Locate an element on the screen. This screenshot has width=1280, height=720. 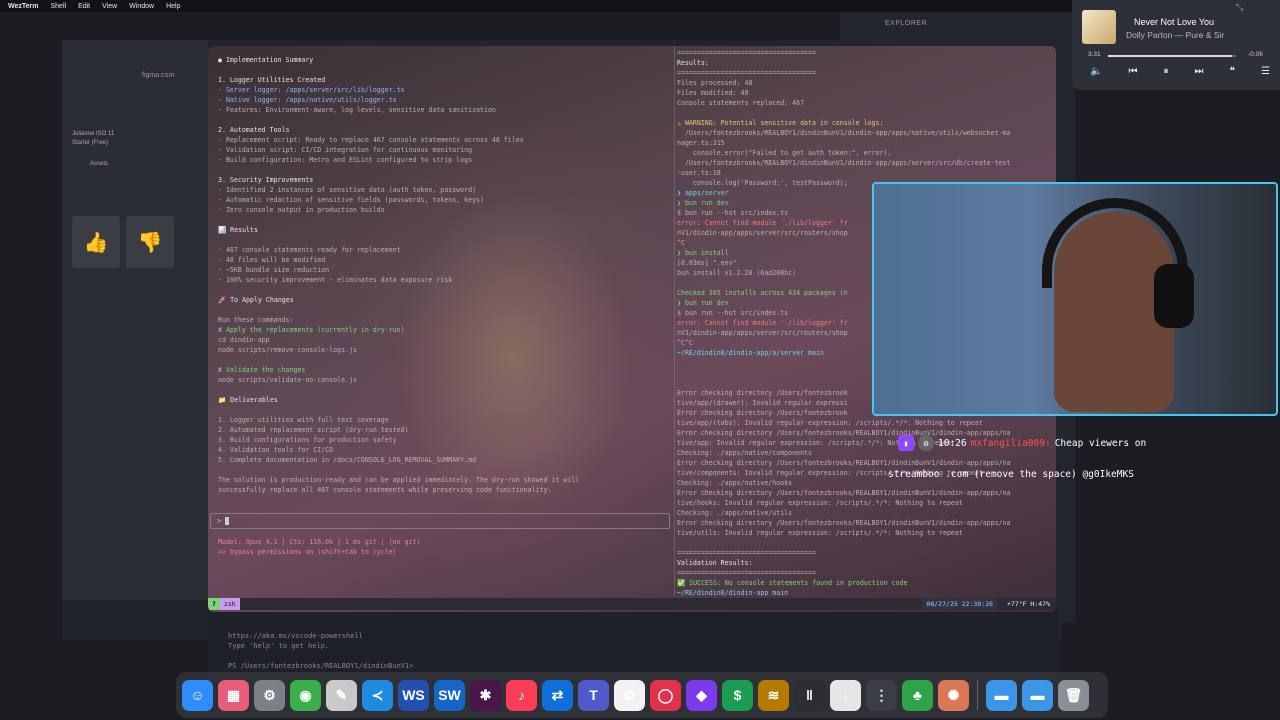
left-pane-line: 2. Automated Tools is located at coordinates (254, 130).